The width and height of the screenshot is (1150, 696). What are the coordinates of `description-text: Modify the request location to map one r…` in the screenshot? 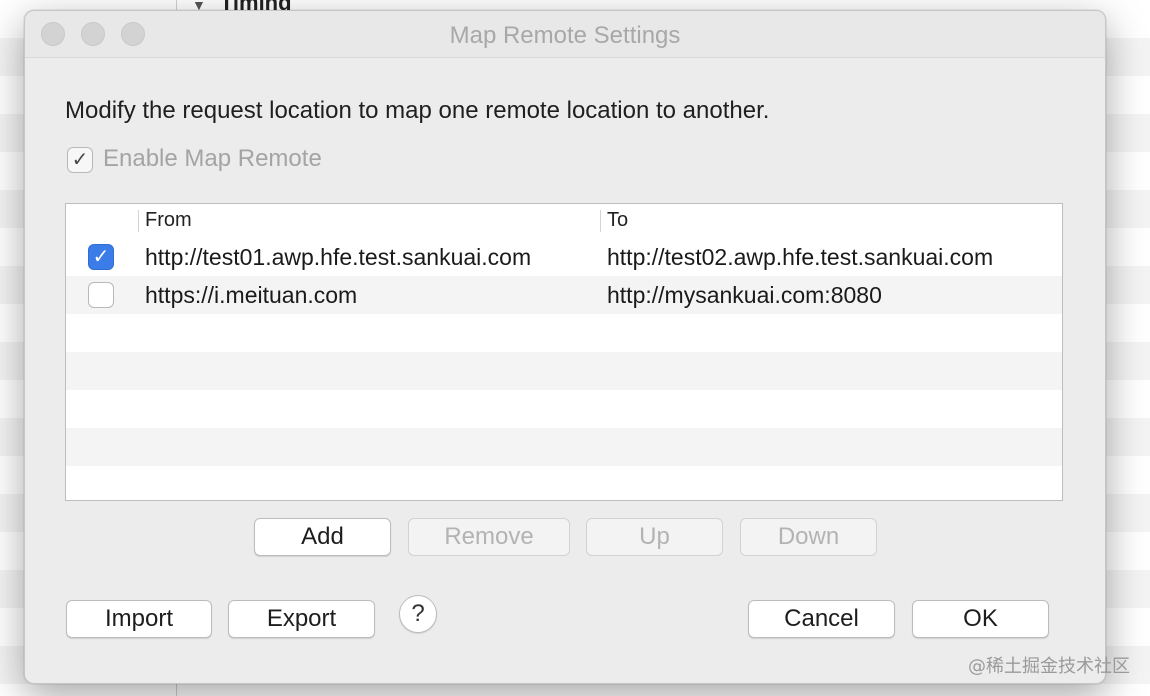 It's located at (417, 110).